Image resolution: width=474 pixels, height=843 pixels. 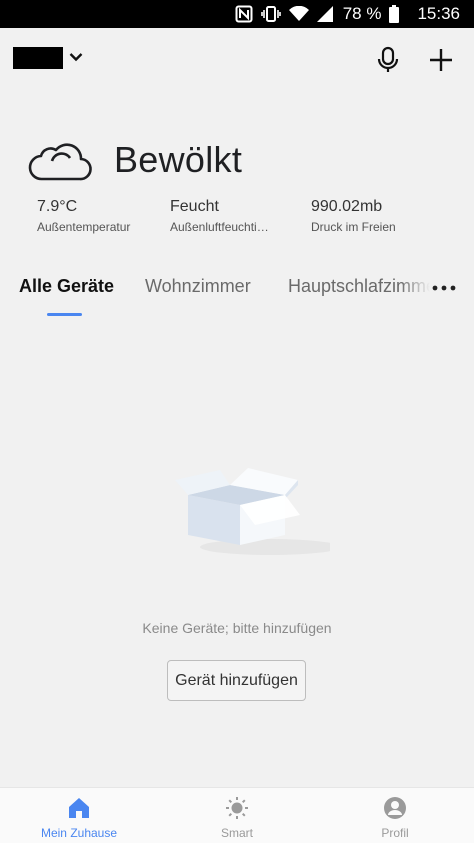 I want to click on signal-icon, so click(x=324, y=14).